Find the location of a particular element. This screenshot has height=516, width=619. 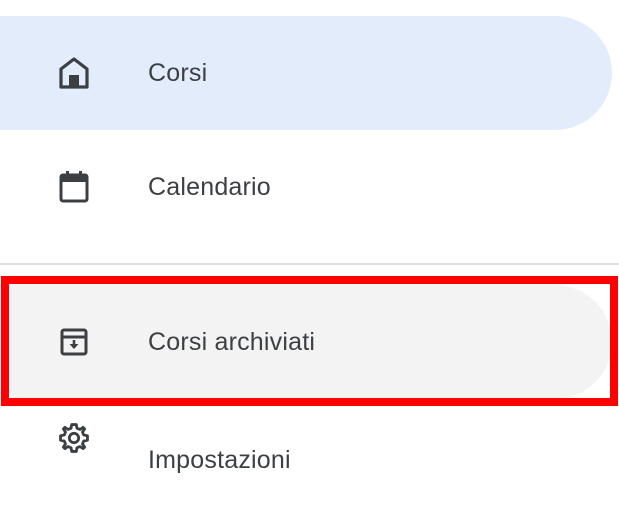

sidebar-item-label: Impostazioni is located at coordinates (219, 460).